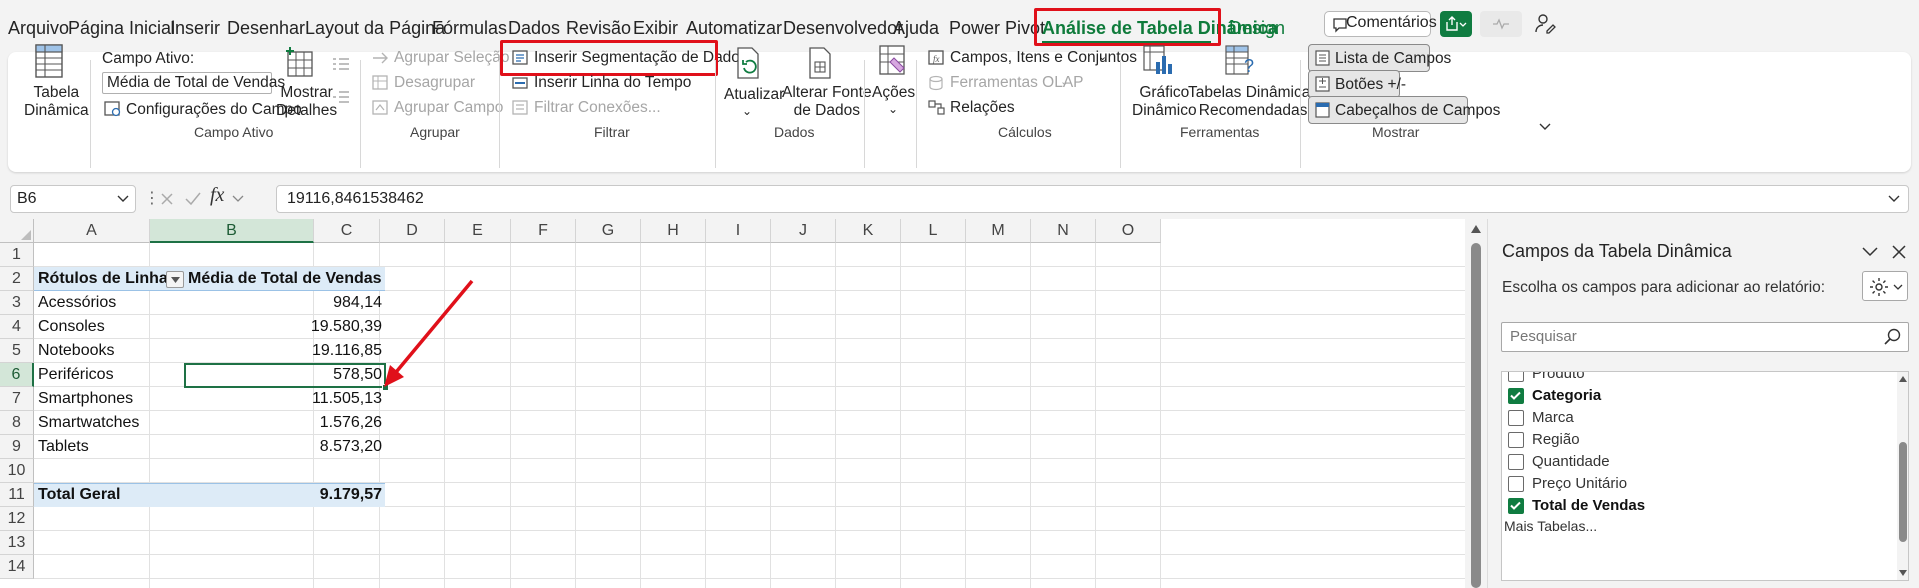  I want to click on pivot-row-label: Acessórios, so click(109, 303).